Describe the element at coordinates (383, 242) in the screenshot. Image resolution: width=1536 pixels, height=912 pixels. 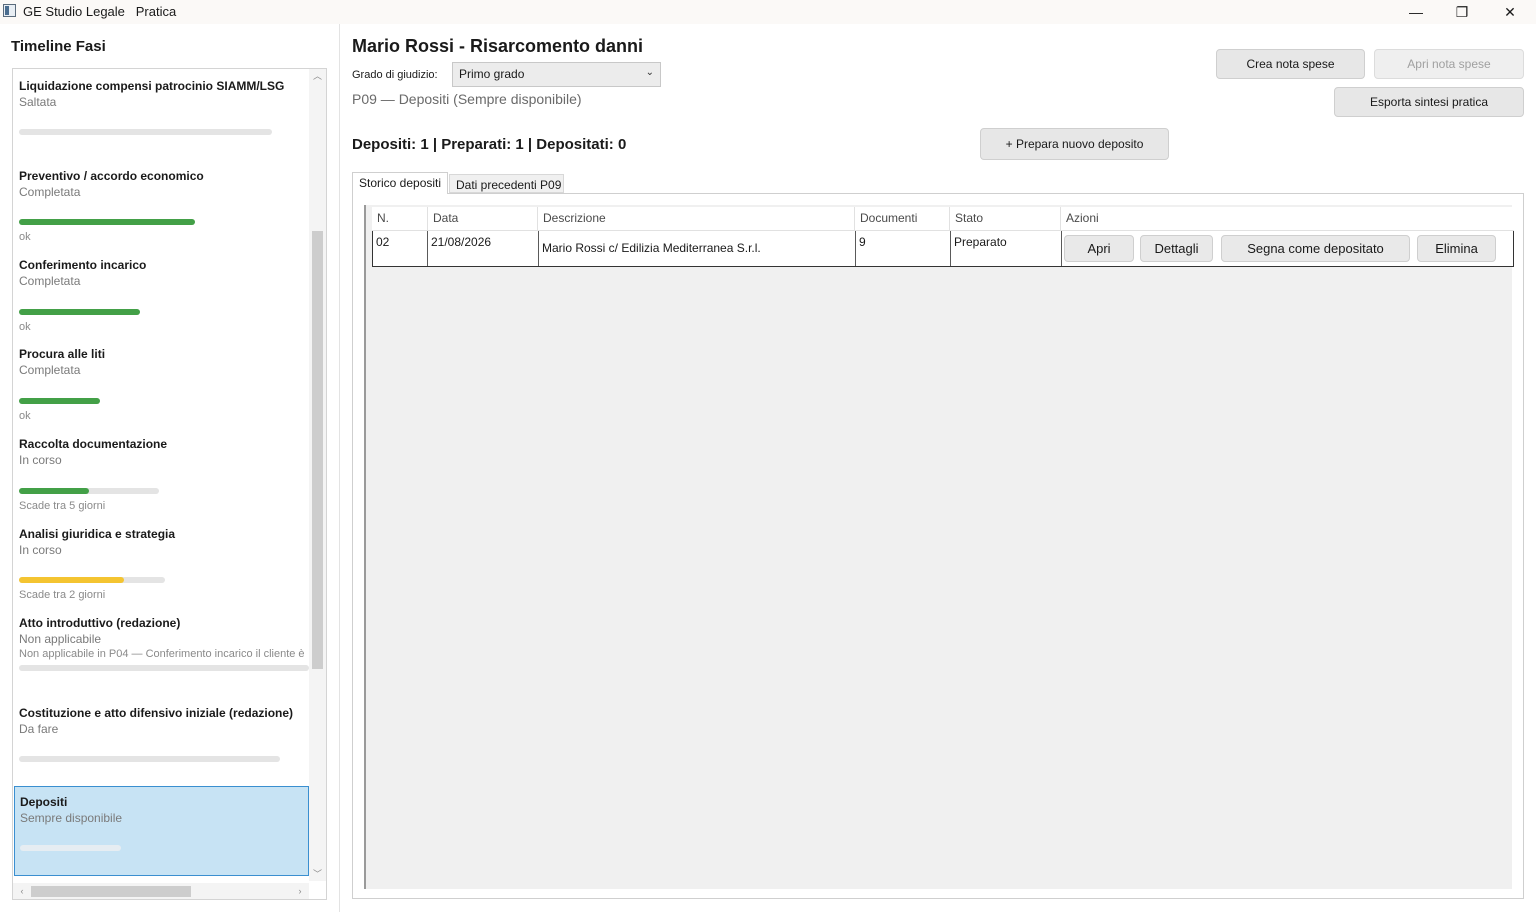
I see `cell-n: 02` at that location.